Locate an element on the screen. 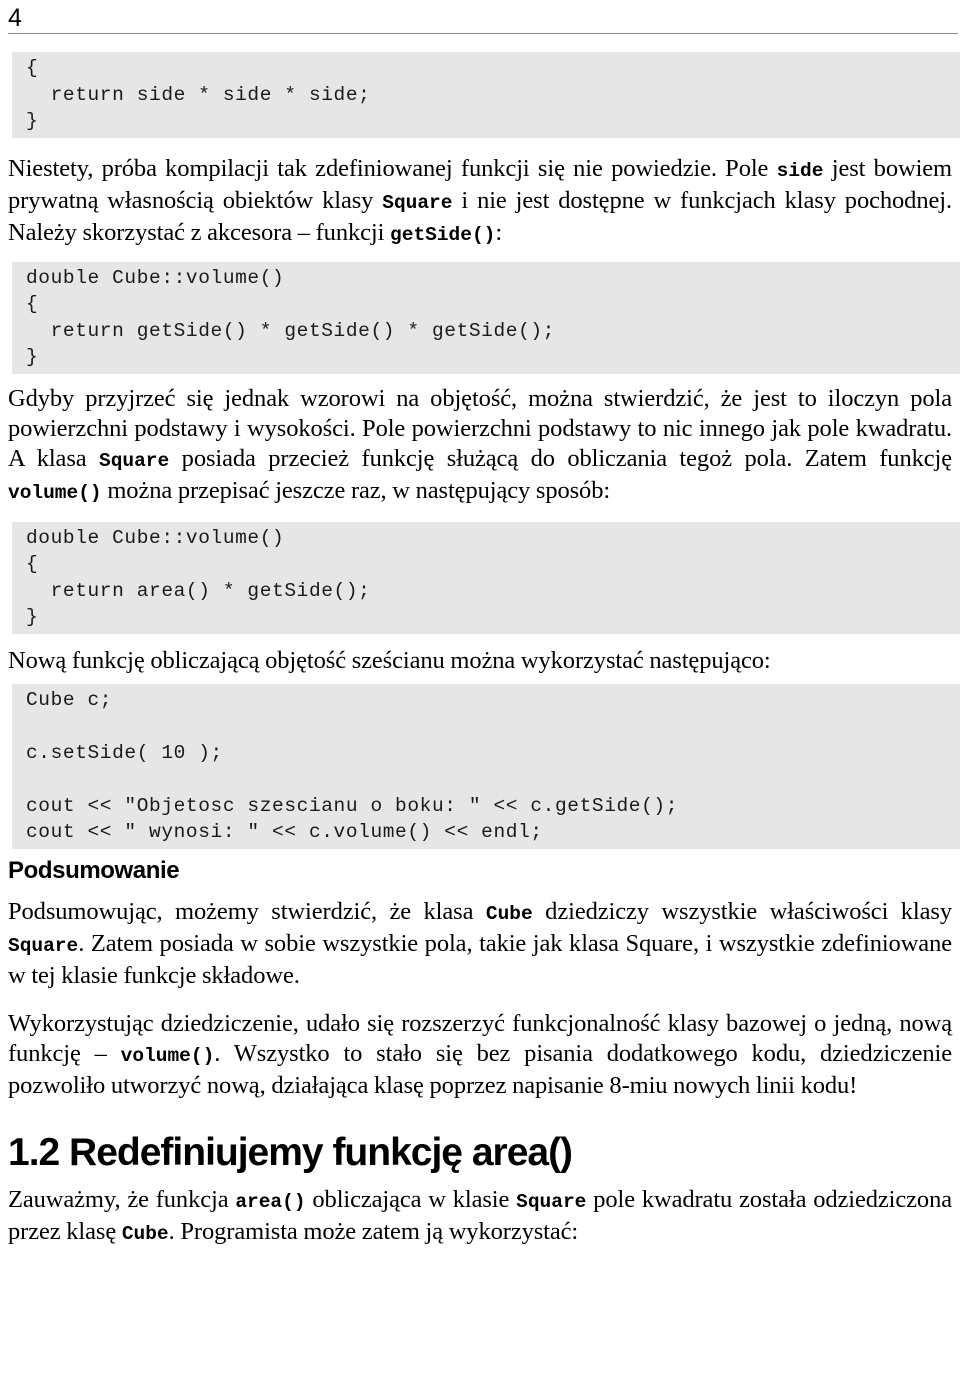  subsection-heading: Podsumowanie is located at coordinates (94, 870).